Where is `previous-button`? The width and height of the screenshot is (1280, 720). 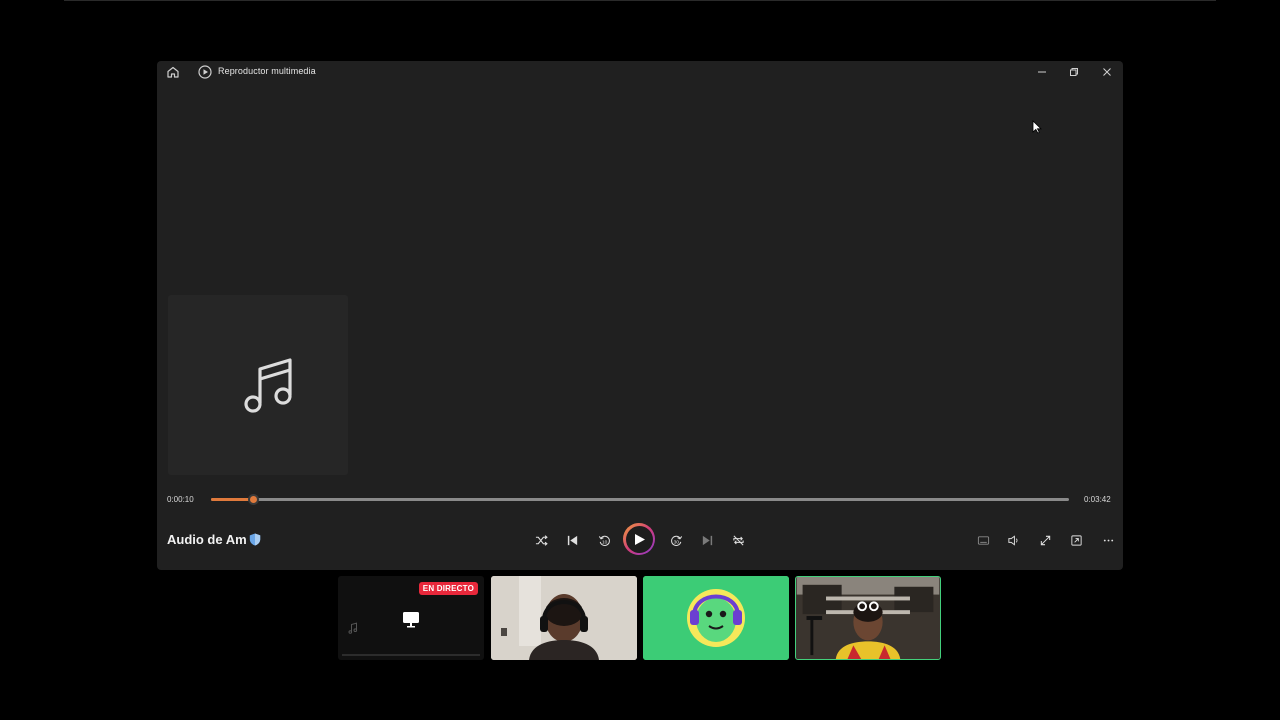
previous-button is located at coordinates (572, 540).